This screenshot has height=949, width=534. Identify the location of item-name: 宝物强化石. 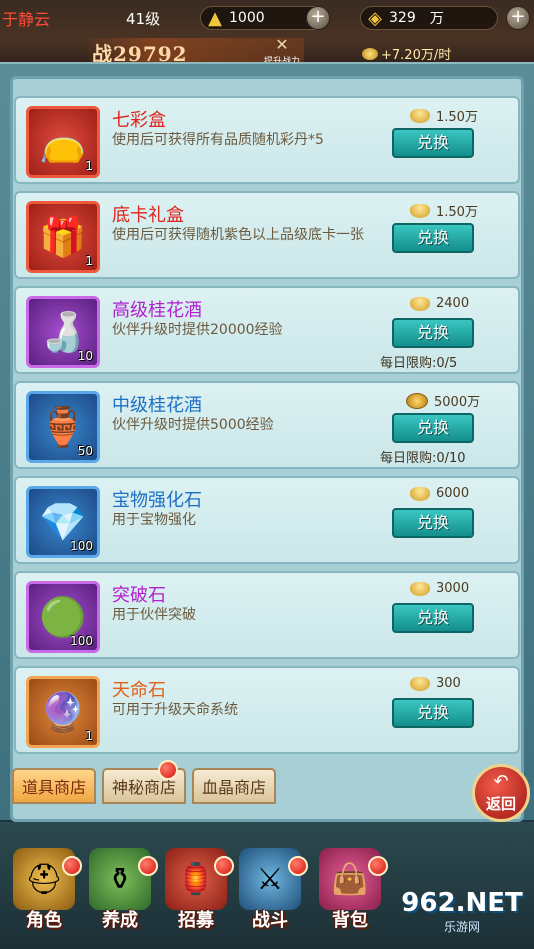
(157, 500).